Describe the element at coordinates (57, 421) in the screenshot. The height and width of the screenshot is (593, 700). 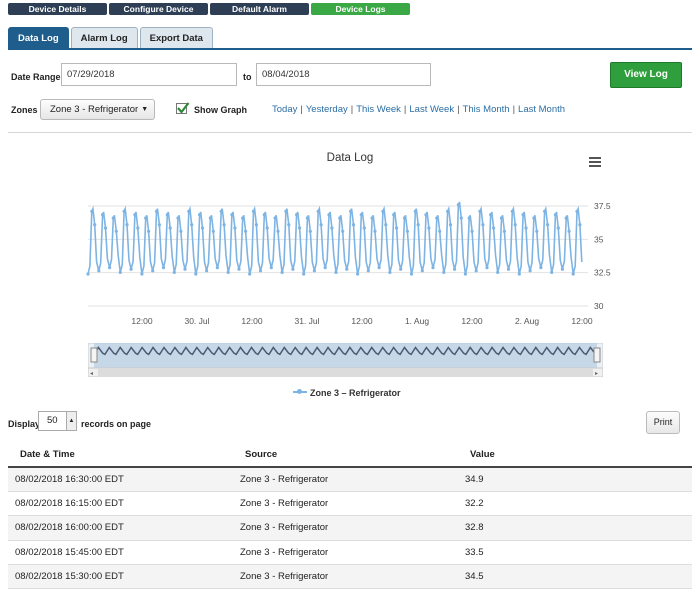
I see `page-size-select: 50 ▲` at that location.